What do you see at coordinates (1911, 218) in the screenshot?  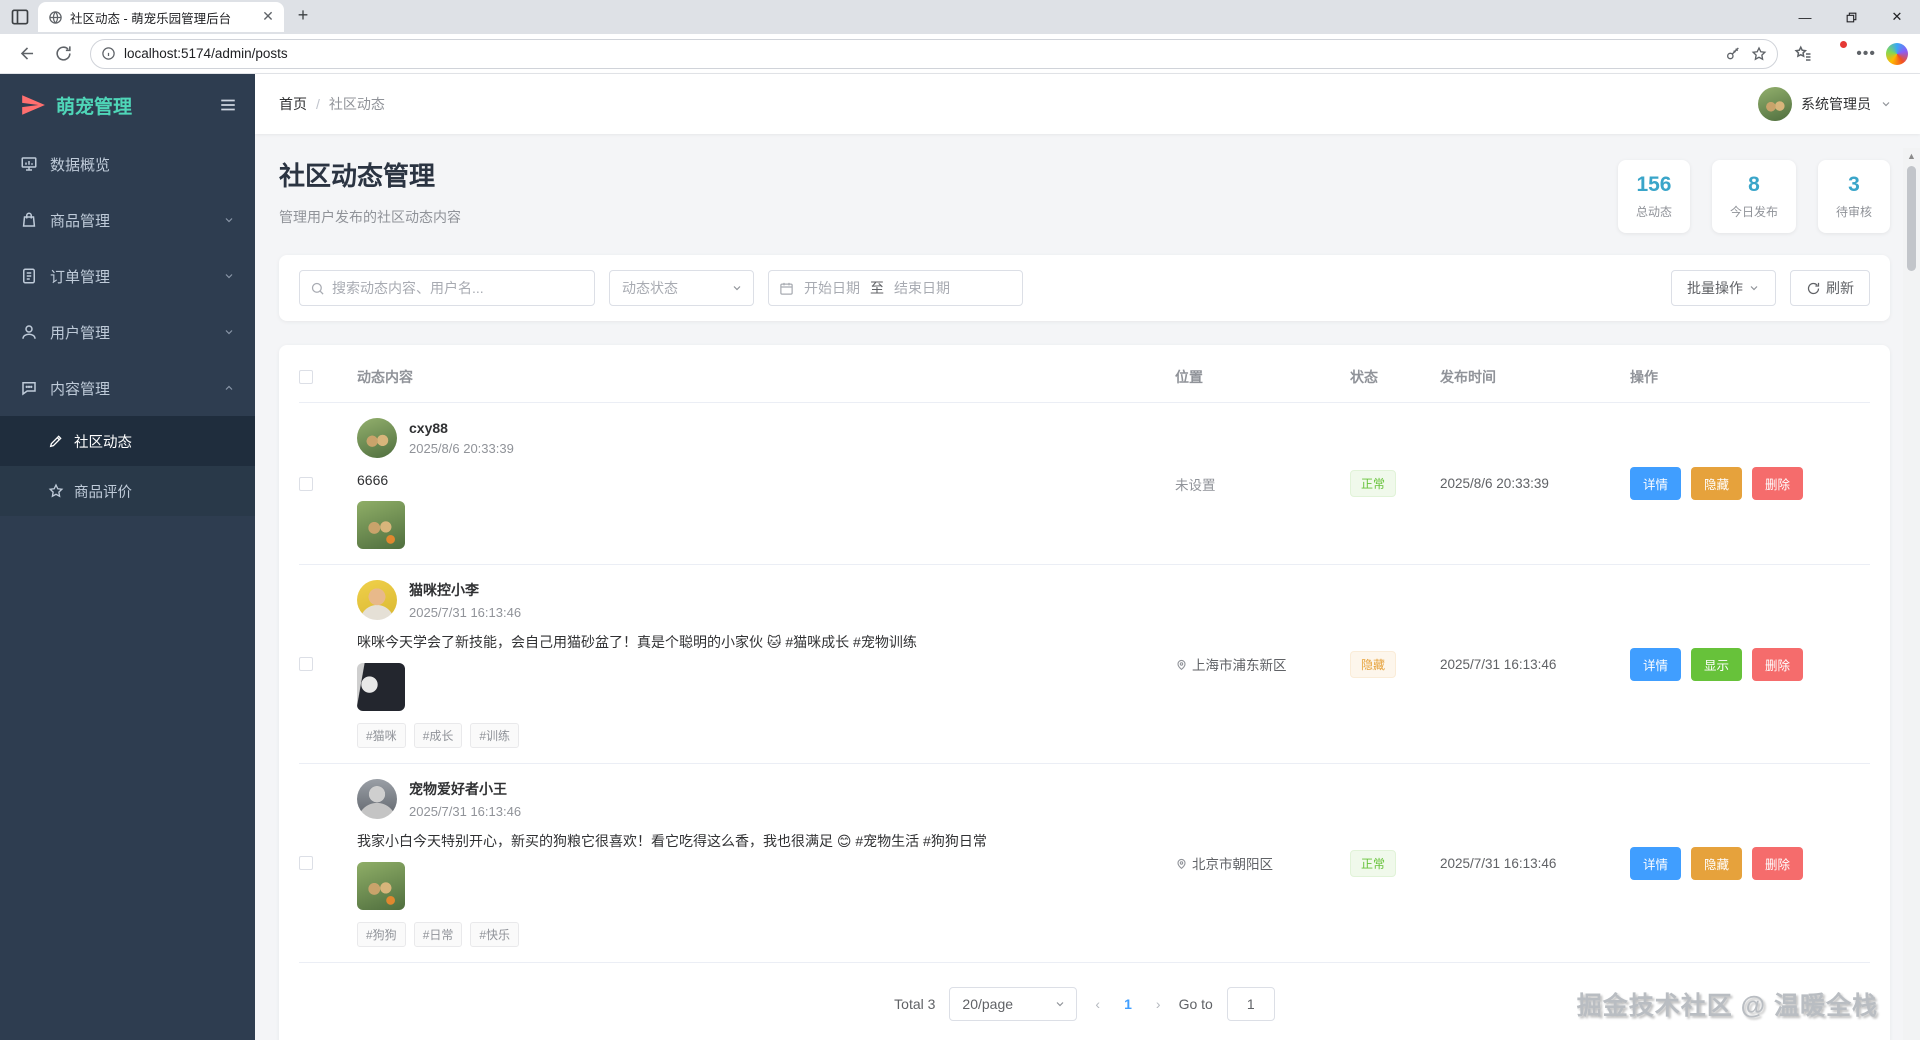 I see `scrollbar-thumb` at bounding box center [1911, 218].